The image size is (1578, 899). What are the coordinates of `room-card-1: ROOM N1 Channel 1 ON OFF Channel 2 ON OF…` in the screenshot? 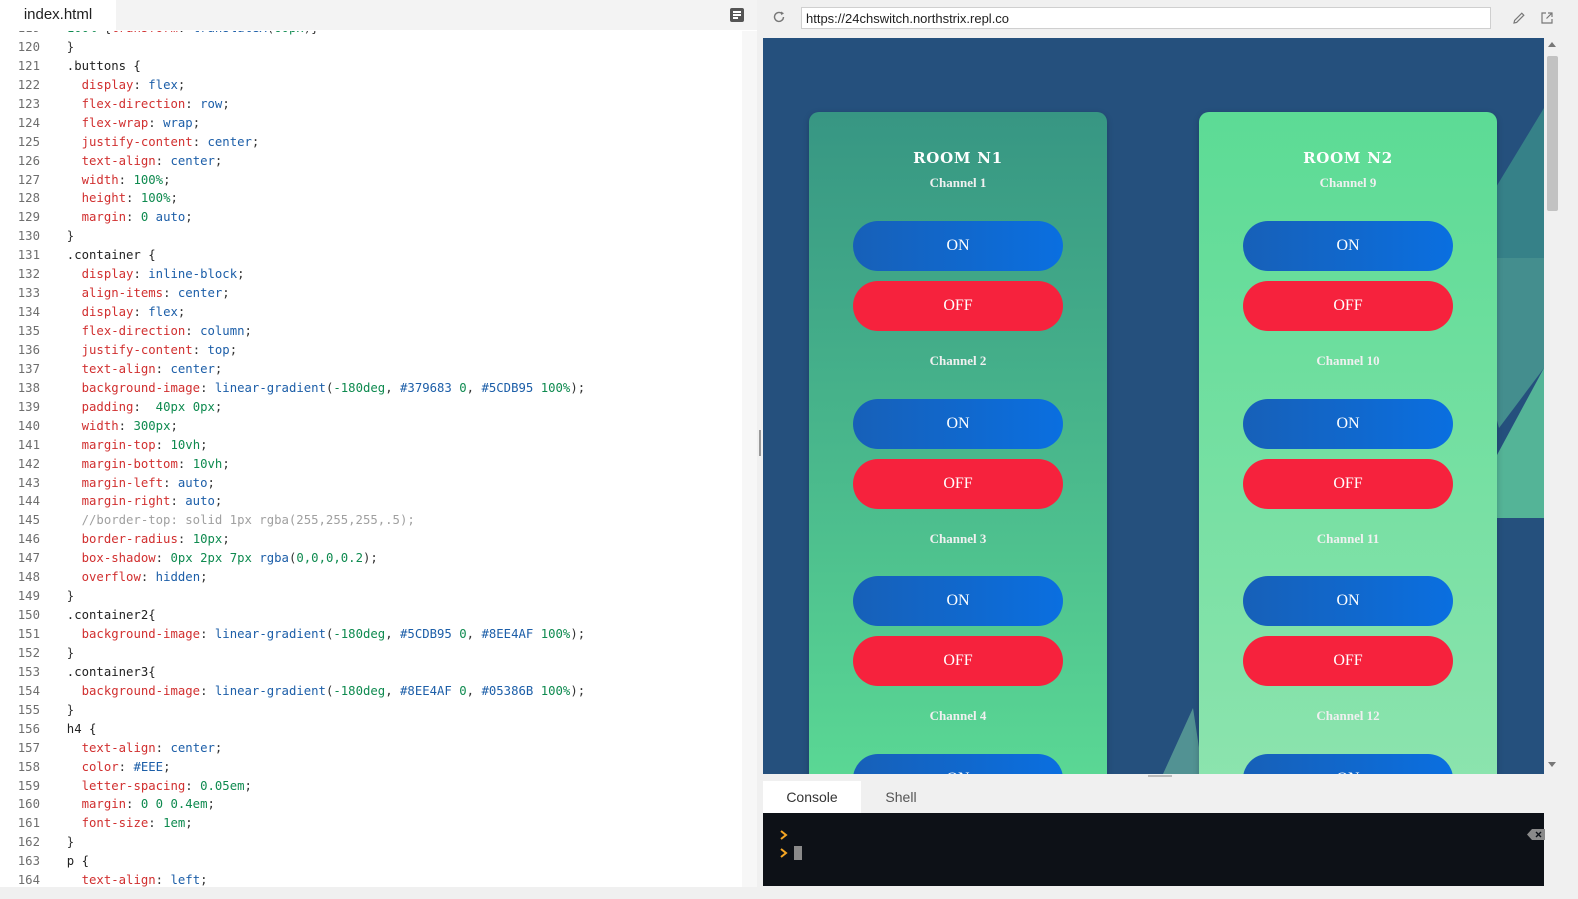 It's located at (958, 443).